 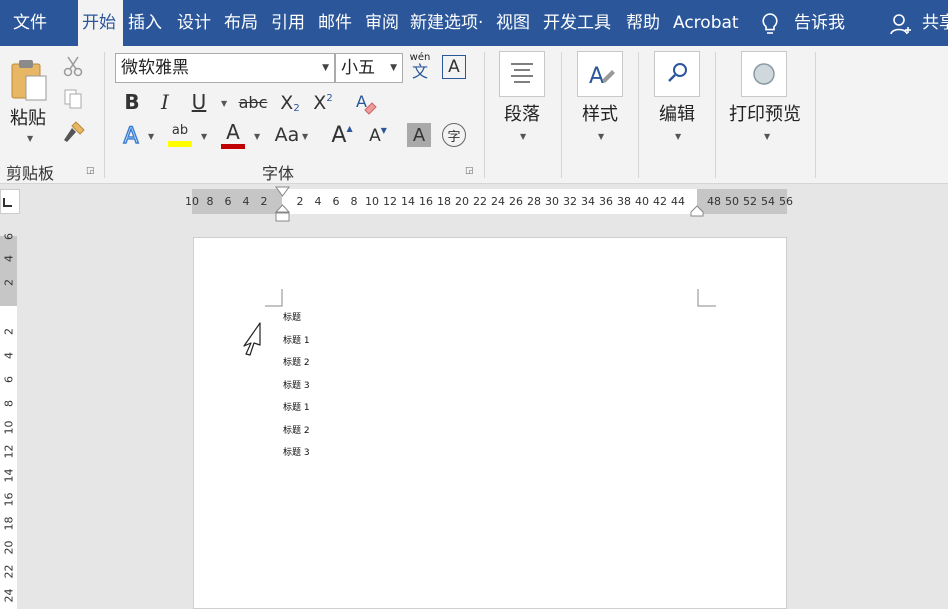 I want to click on tab-references: 引用, so click(x=288, y=23).